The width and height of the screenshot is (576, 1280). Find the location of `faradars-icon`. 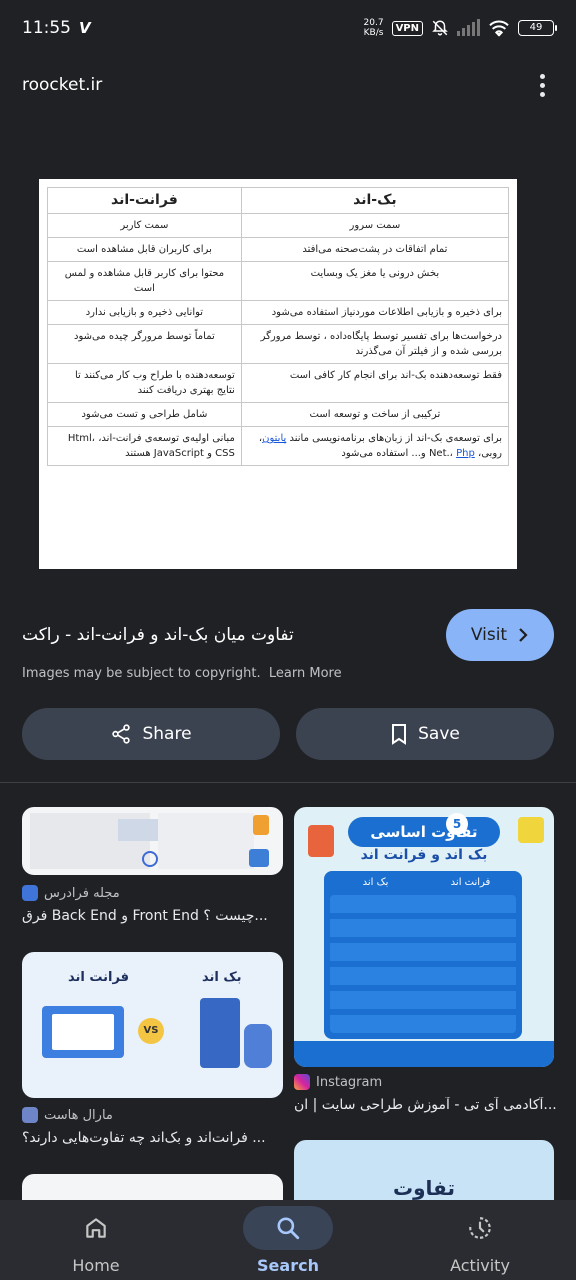

faradars-icon is located at coordinates (30, 893).